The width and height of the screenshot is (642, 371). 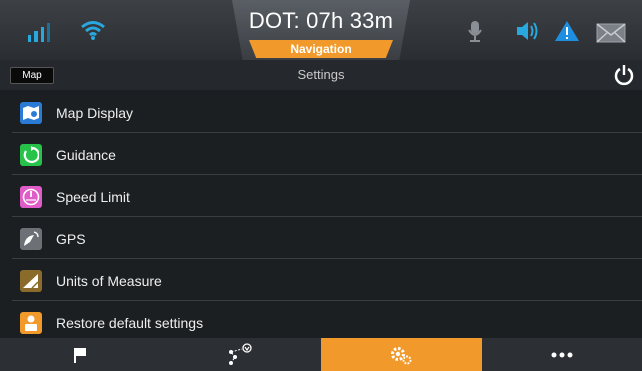 I want to click on title-bar: Map Settings, so click(x=321, y=75).